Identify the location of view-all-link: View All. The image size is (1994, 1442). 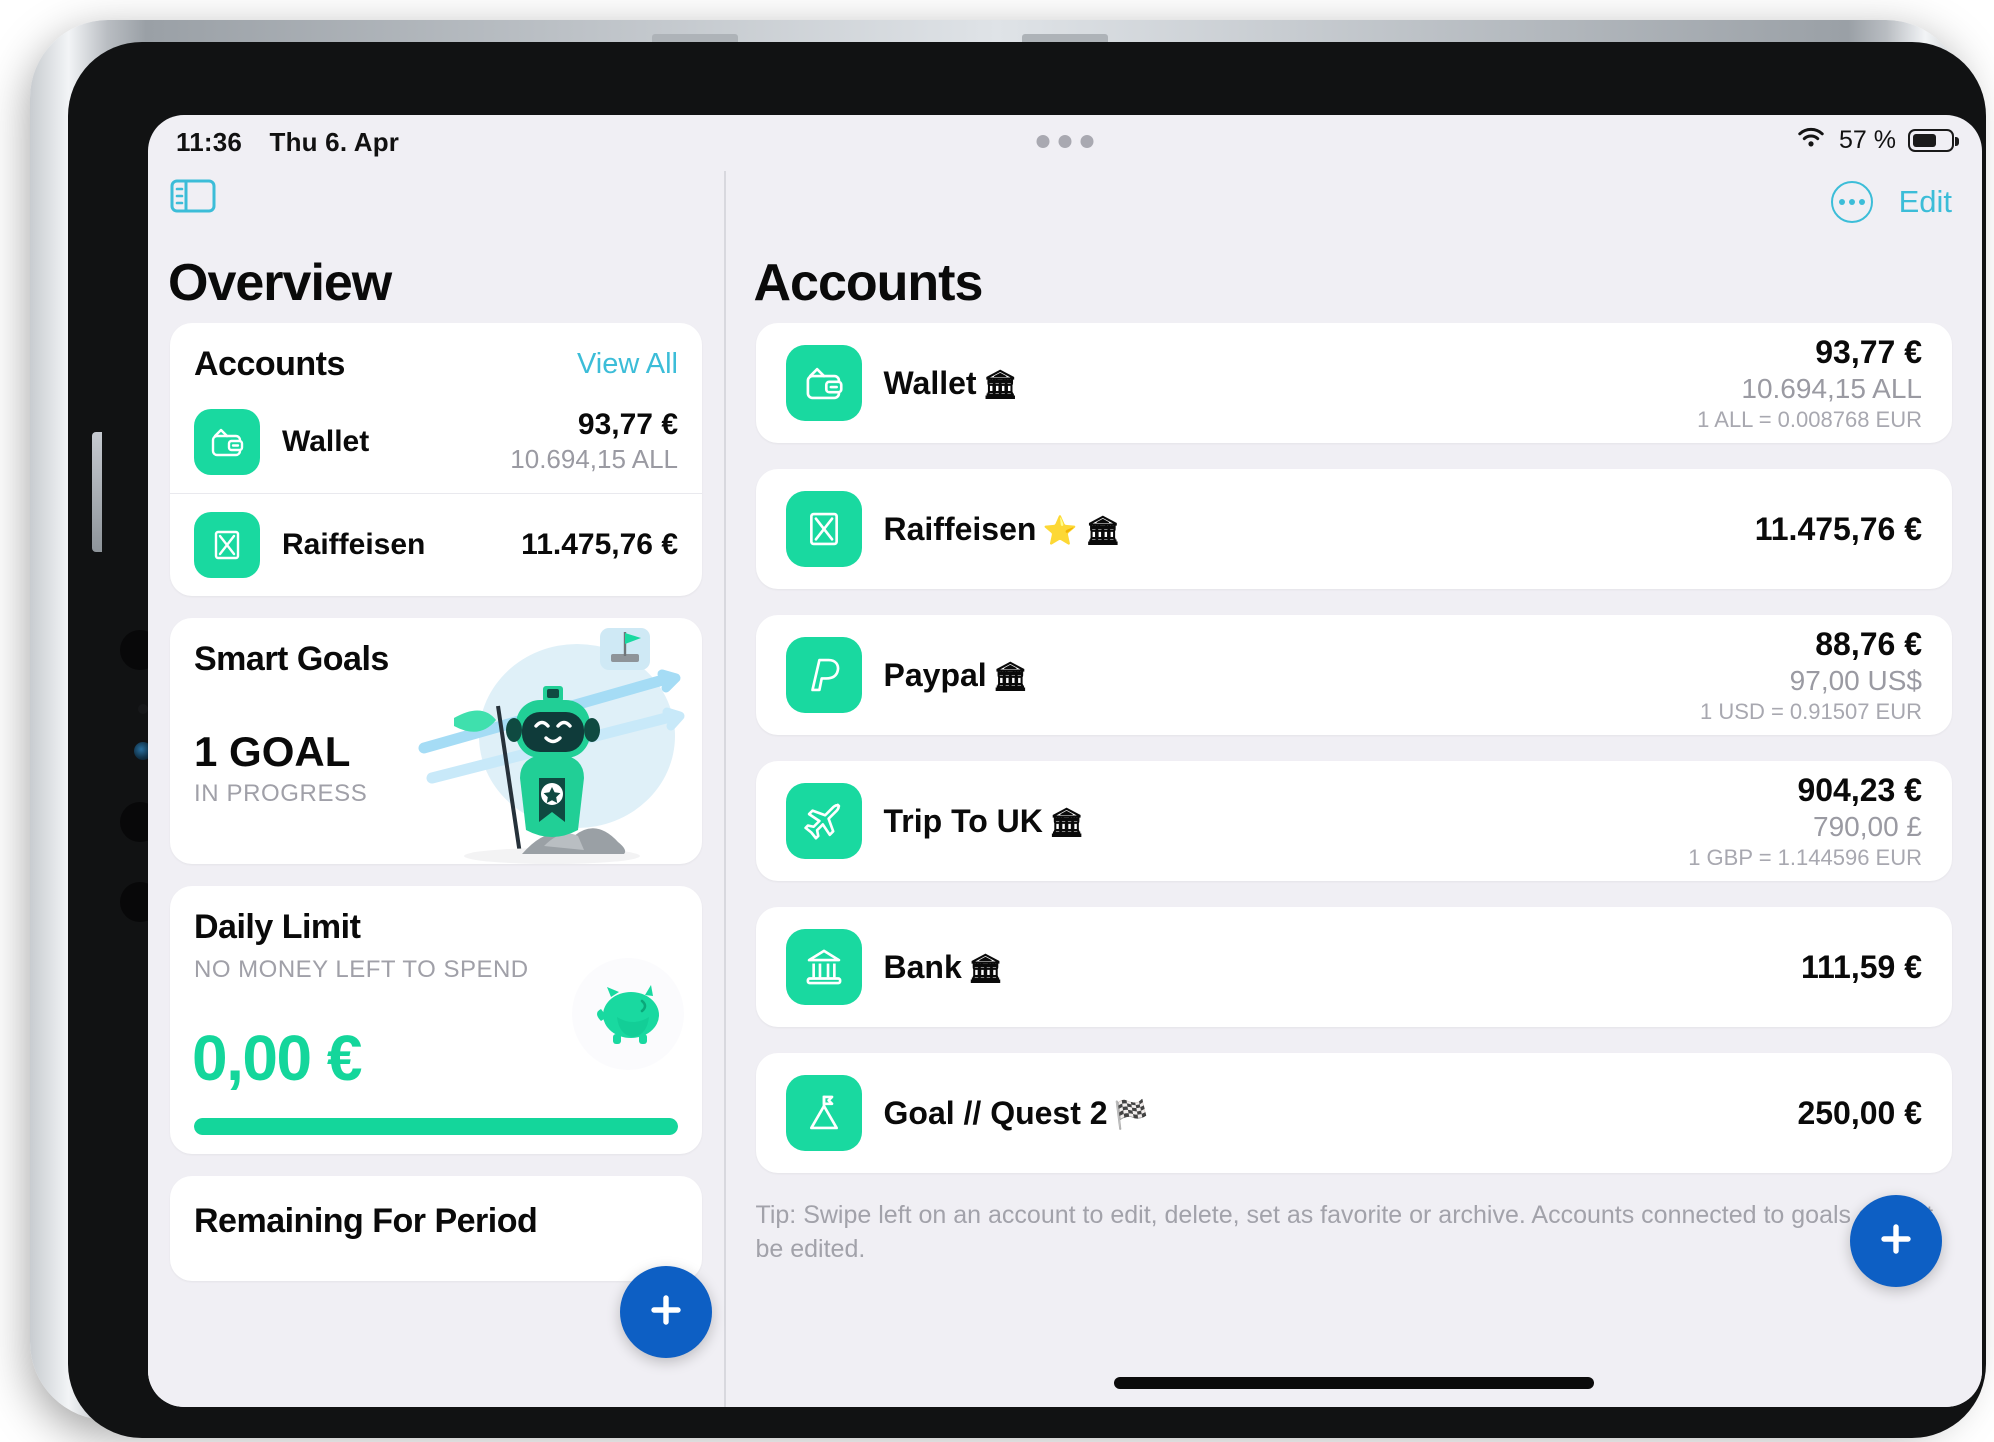
(627, 364).